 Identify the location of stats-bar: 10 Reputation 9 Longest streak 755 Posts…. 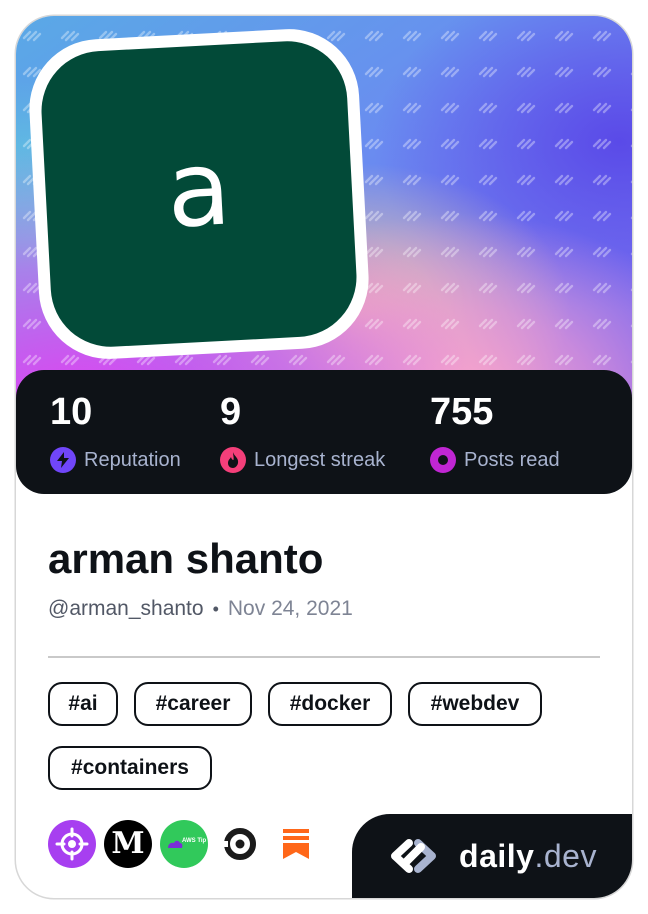
(324, 432).